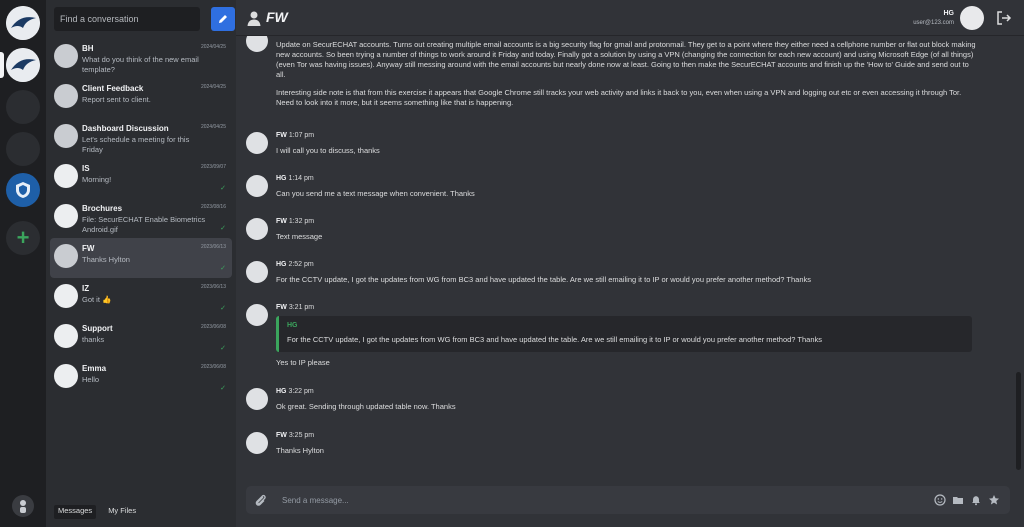  I want to click on add-server-button: +, so click(23, 238).